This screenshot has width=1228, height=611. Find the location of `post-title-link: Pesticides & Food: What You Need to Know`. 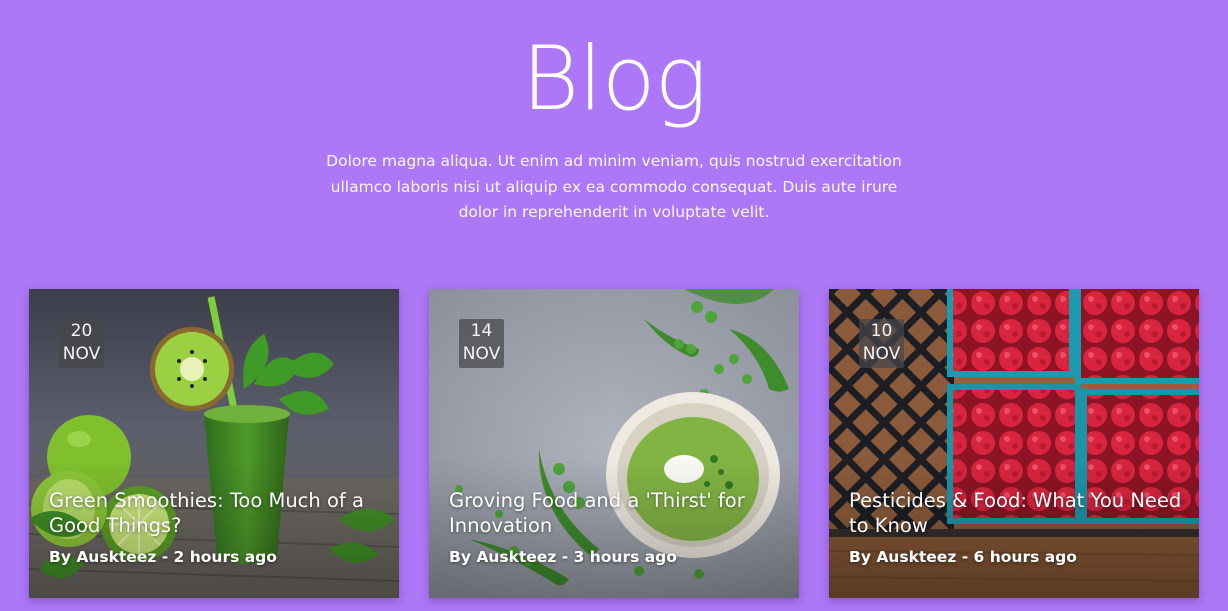

post-title-link: Pesticides & Food: What You Need to Know is located at coordinates (1017, 513).